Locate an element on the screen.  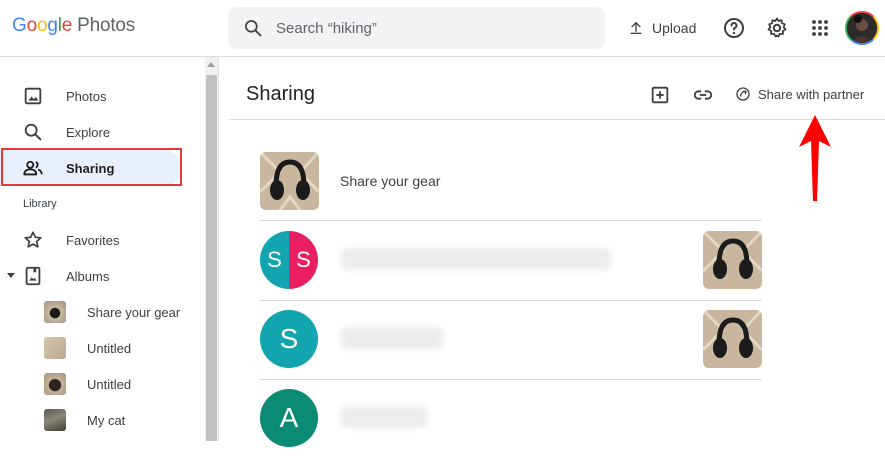
sidebar-item-photos: Photos is located at coordinates (91, 96).